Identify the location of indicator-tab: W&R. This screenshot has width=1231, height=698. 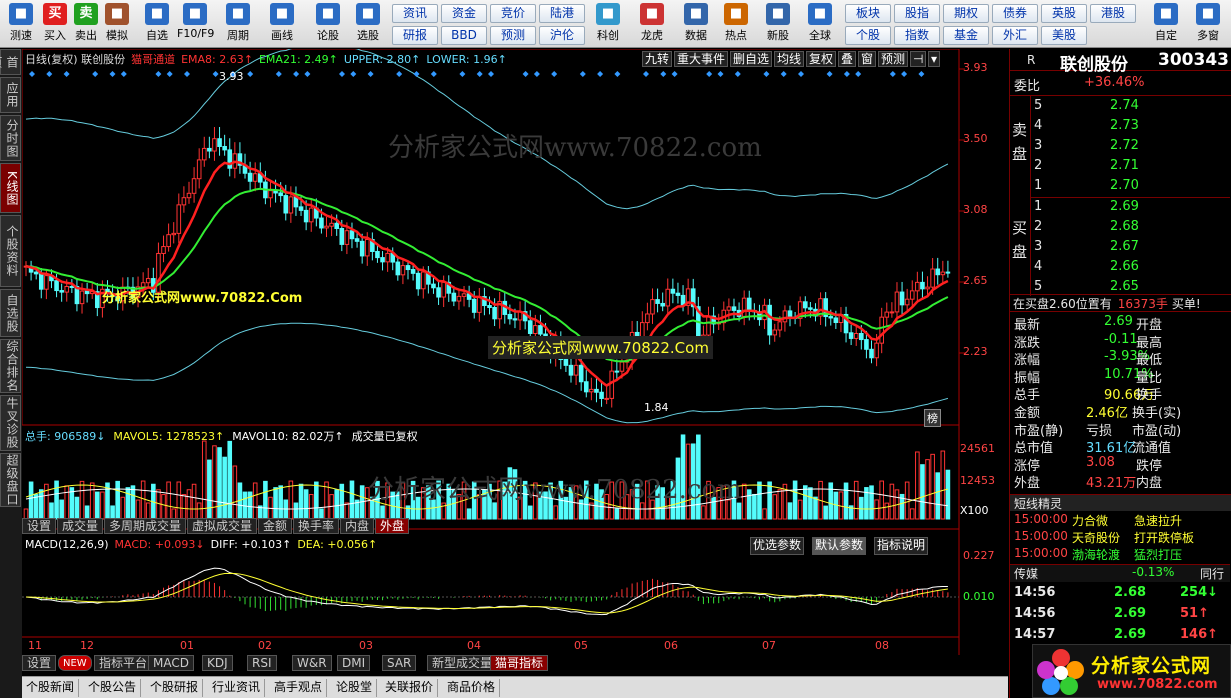
(312, 663).